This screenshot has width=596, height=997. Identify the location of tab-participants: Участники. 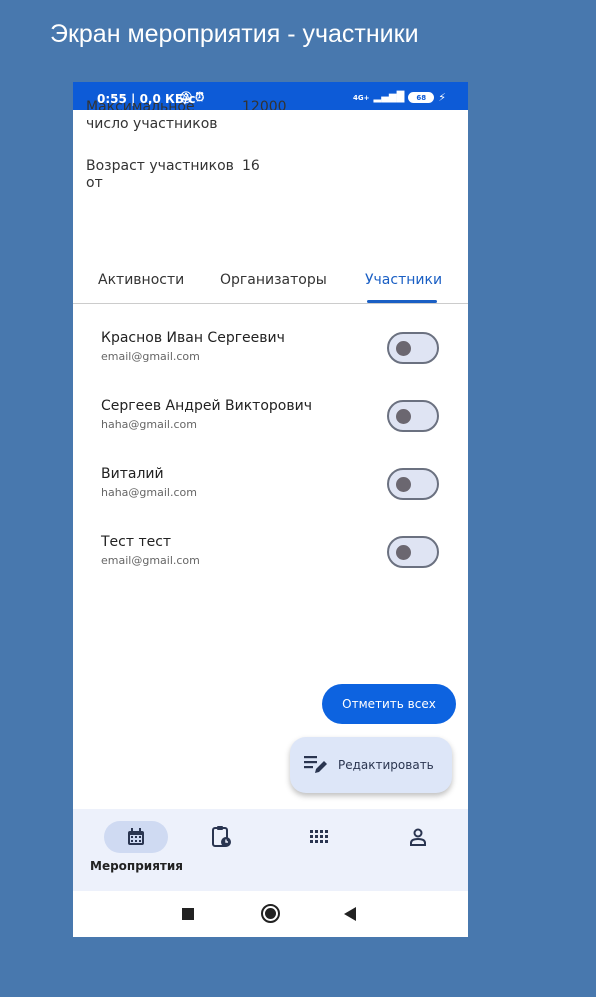
(403, 280).